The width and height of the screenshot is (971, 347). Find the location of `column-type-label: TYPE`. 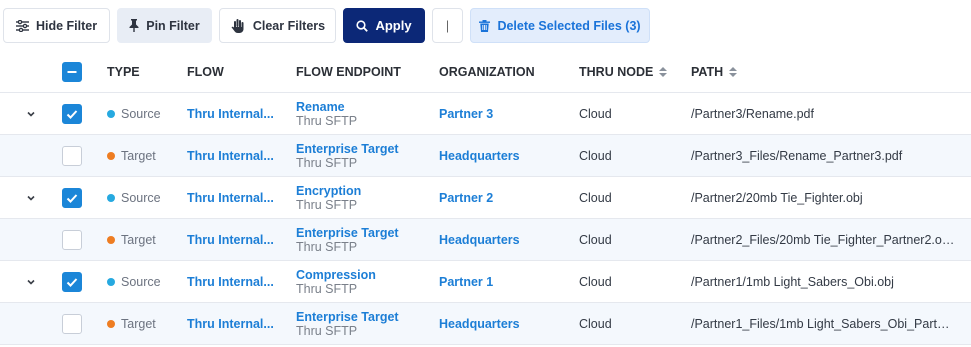

column-type-label: TYPE is located at coordinates (123, 72).